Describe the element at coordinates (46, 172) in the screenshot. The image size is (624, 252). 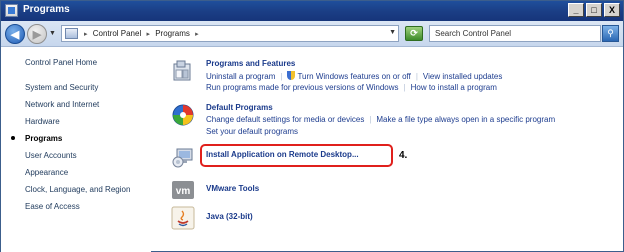
I see `sidebar-item-appearance: Appearance` at that location.